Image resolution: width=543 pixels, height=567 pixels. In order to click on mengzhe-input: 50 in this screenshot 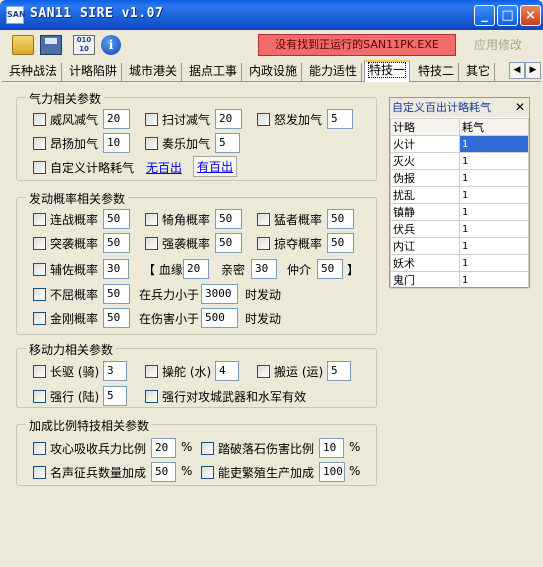, I will do `click(340, 219)`.